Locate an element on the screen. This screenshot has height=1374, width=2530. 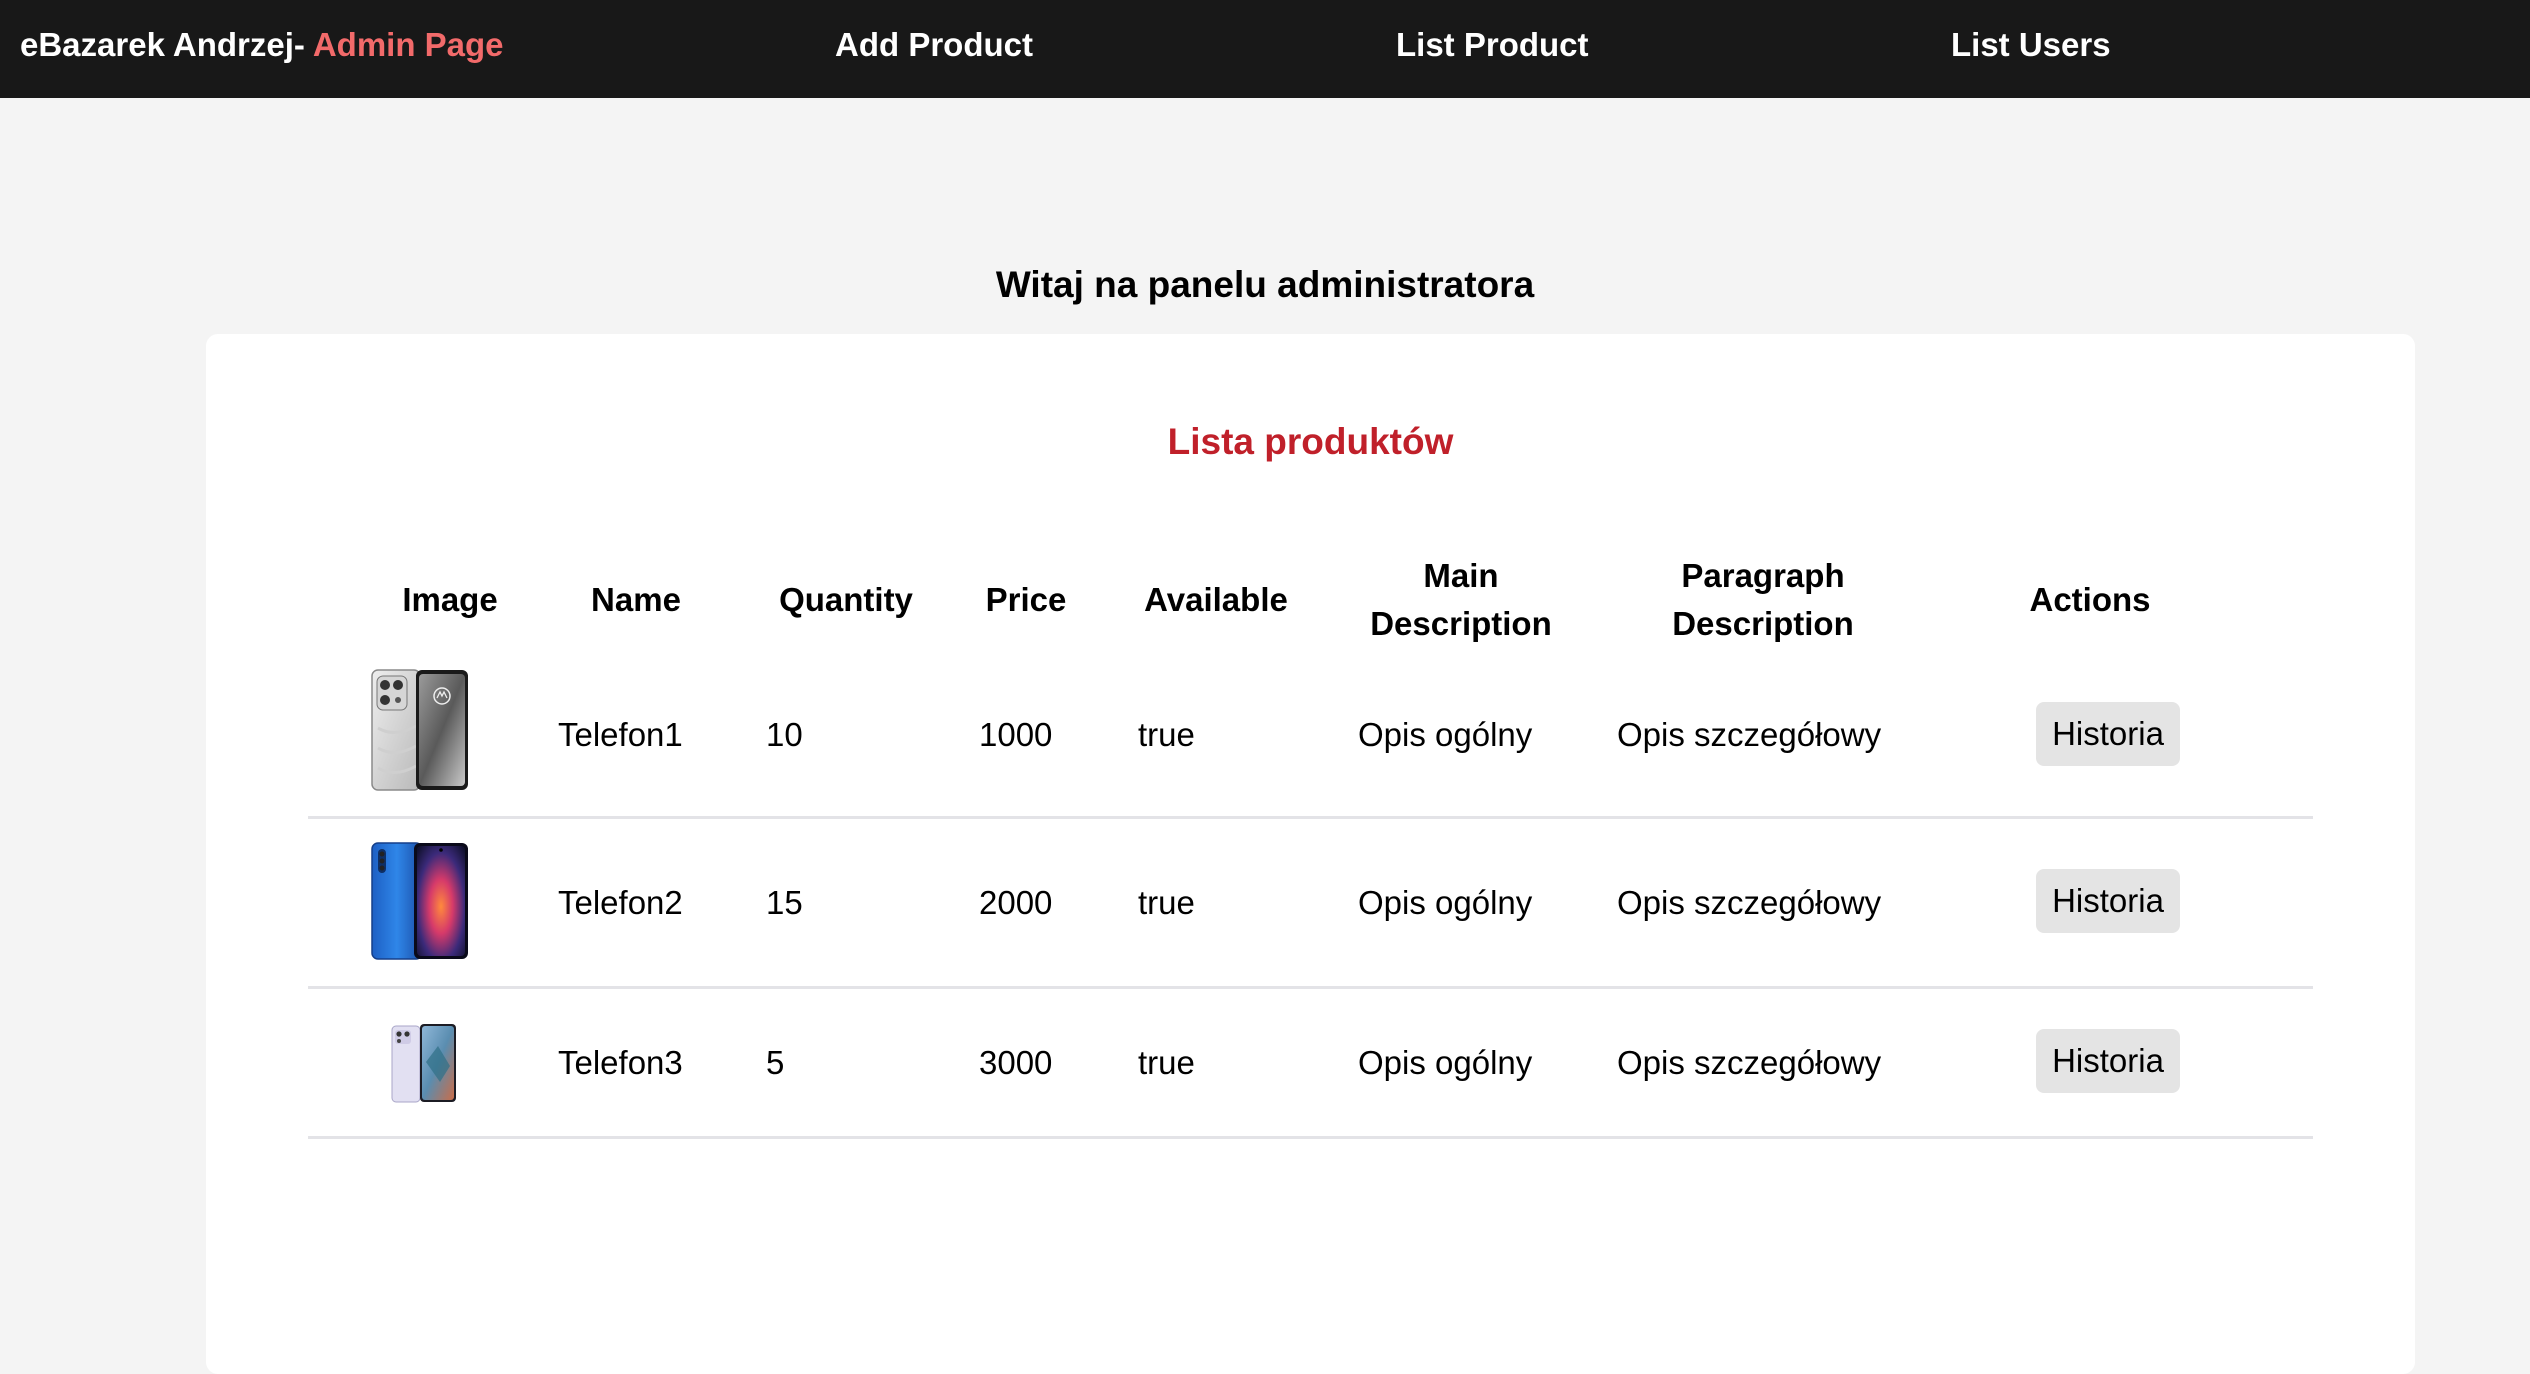
header-paragraph-description-line1: Paragraph is located at coordinates (1763, 575).